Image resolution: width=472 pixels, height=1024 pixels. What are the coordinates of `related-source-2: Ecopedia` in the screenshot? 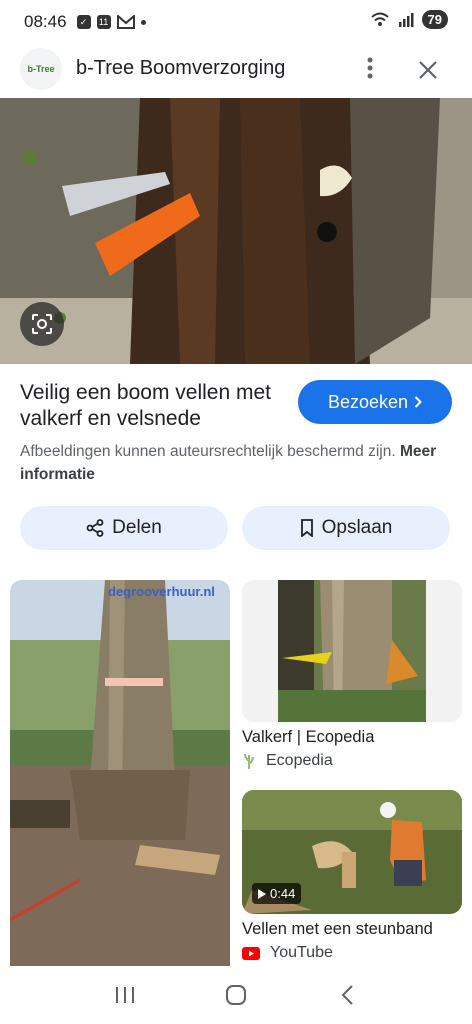 It's located at (287, 761).